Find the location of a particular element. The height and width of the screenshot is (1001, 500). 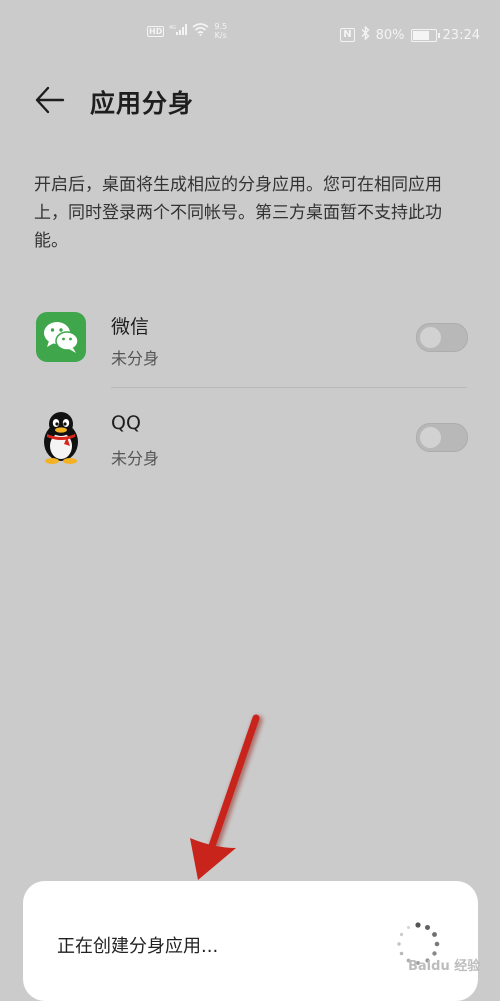

battery-percent: 80% is located at coordinates (390, 35).